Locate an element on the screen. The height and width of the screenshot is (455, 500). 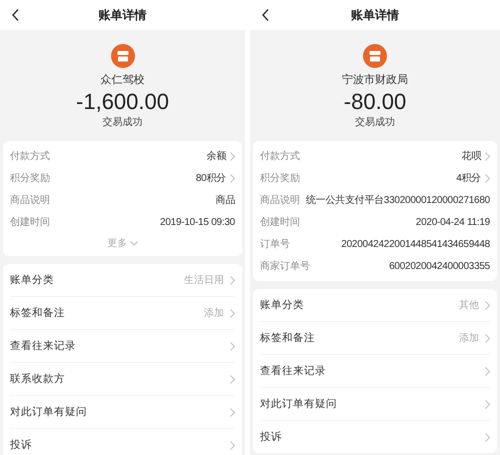
menu-item: 联系收款方 is located at coordinates (122, 379).